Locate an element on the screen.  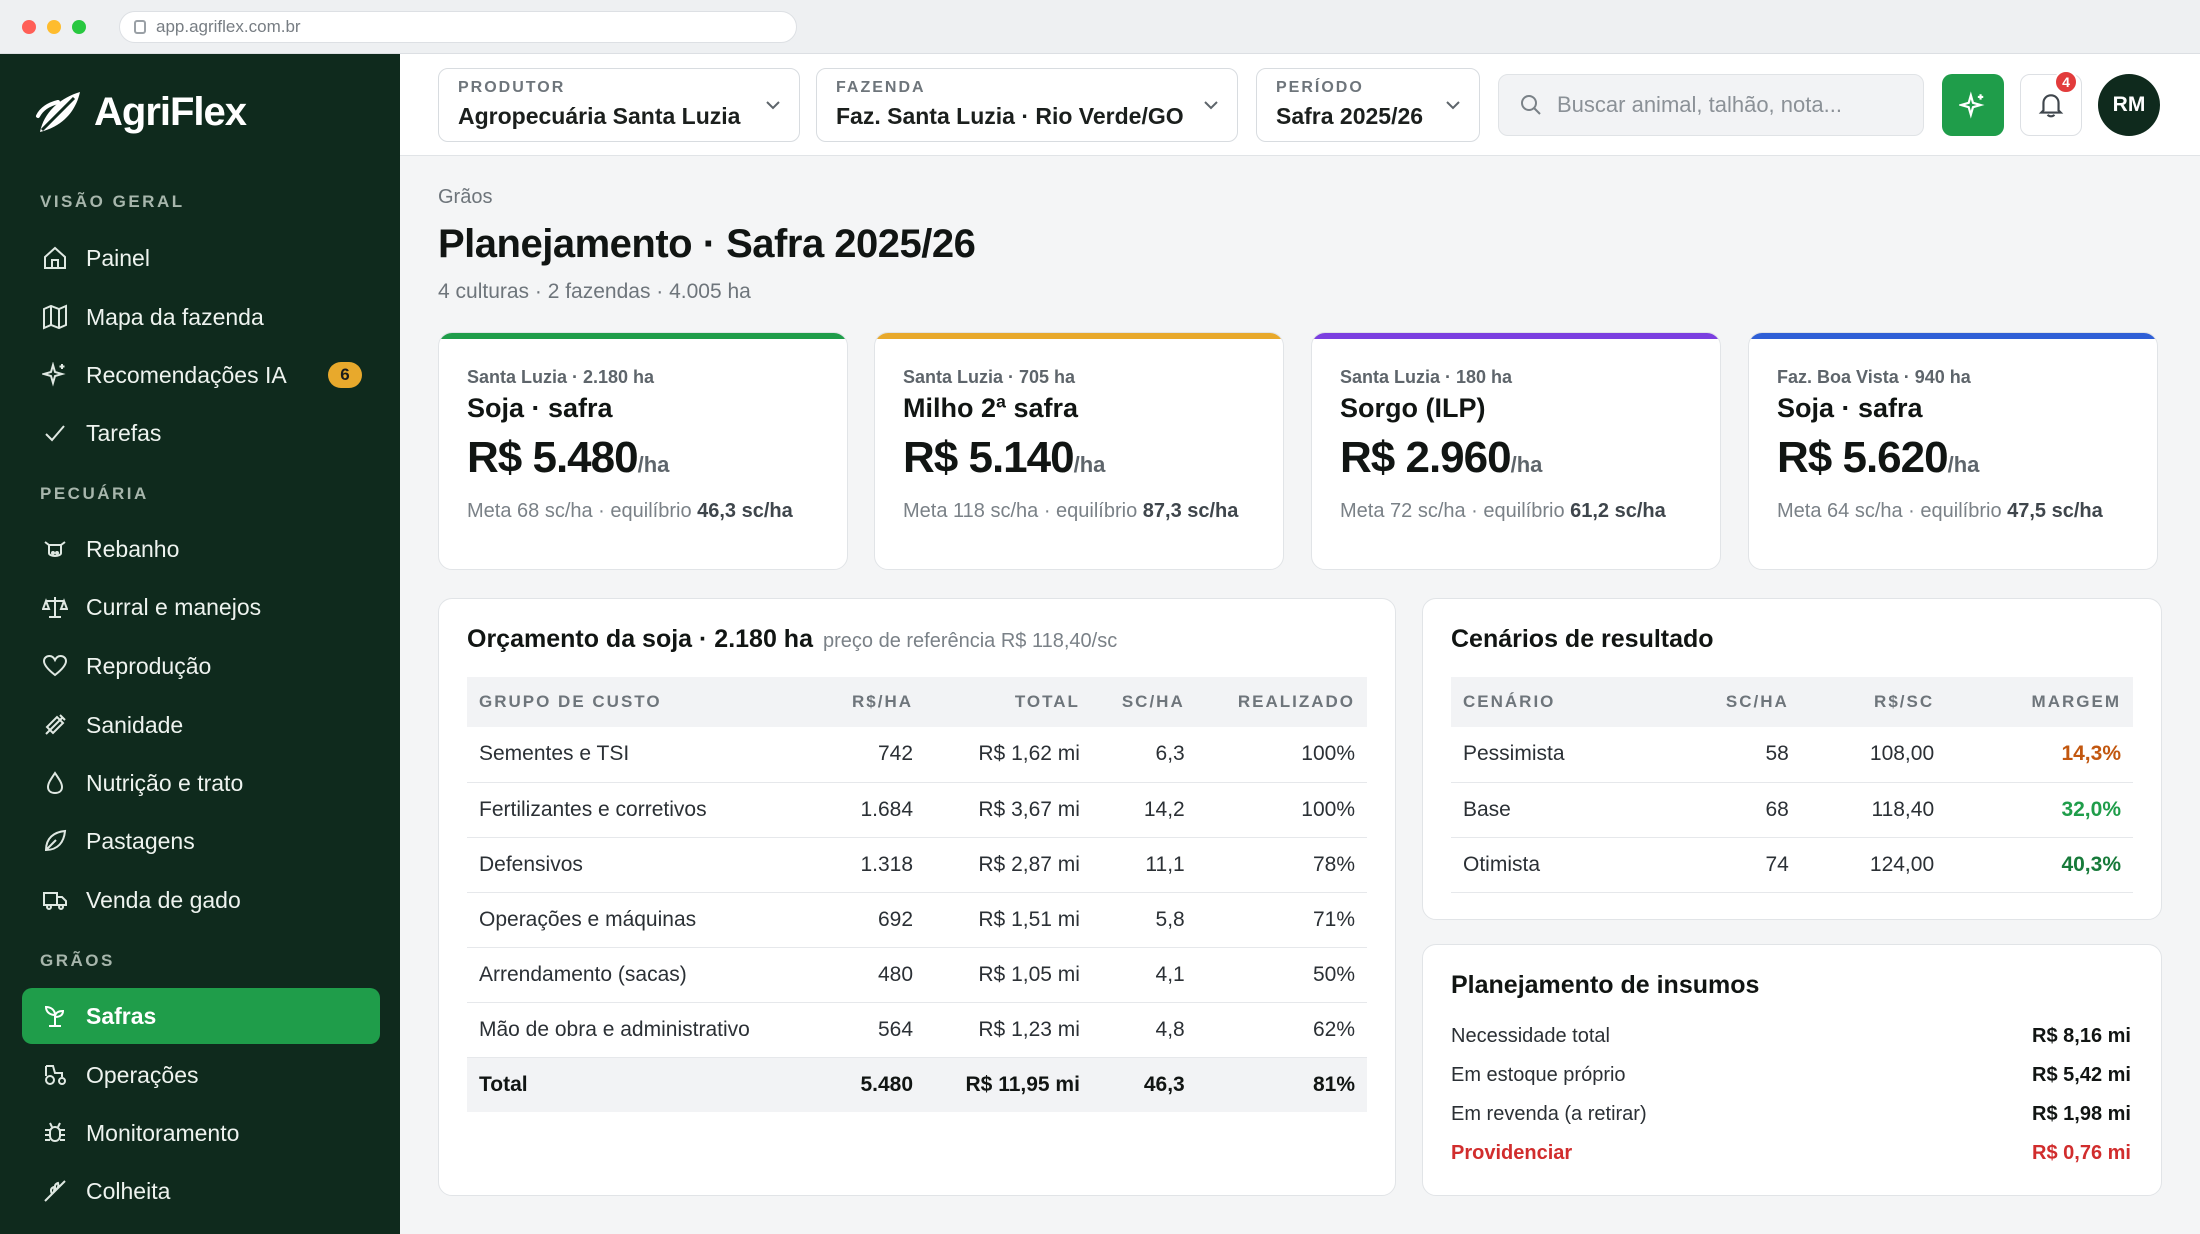
sidebar-item-painel: Painel is located at coordinates (201, 258).